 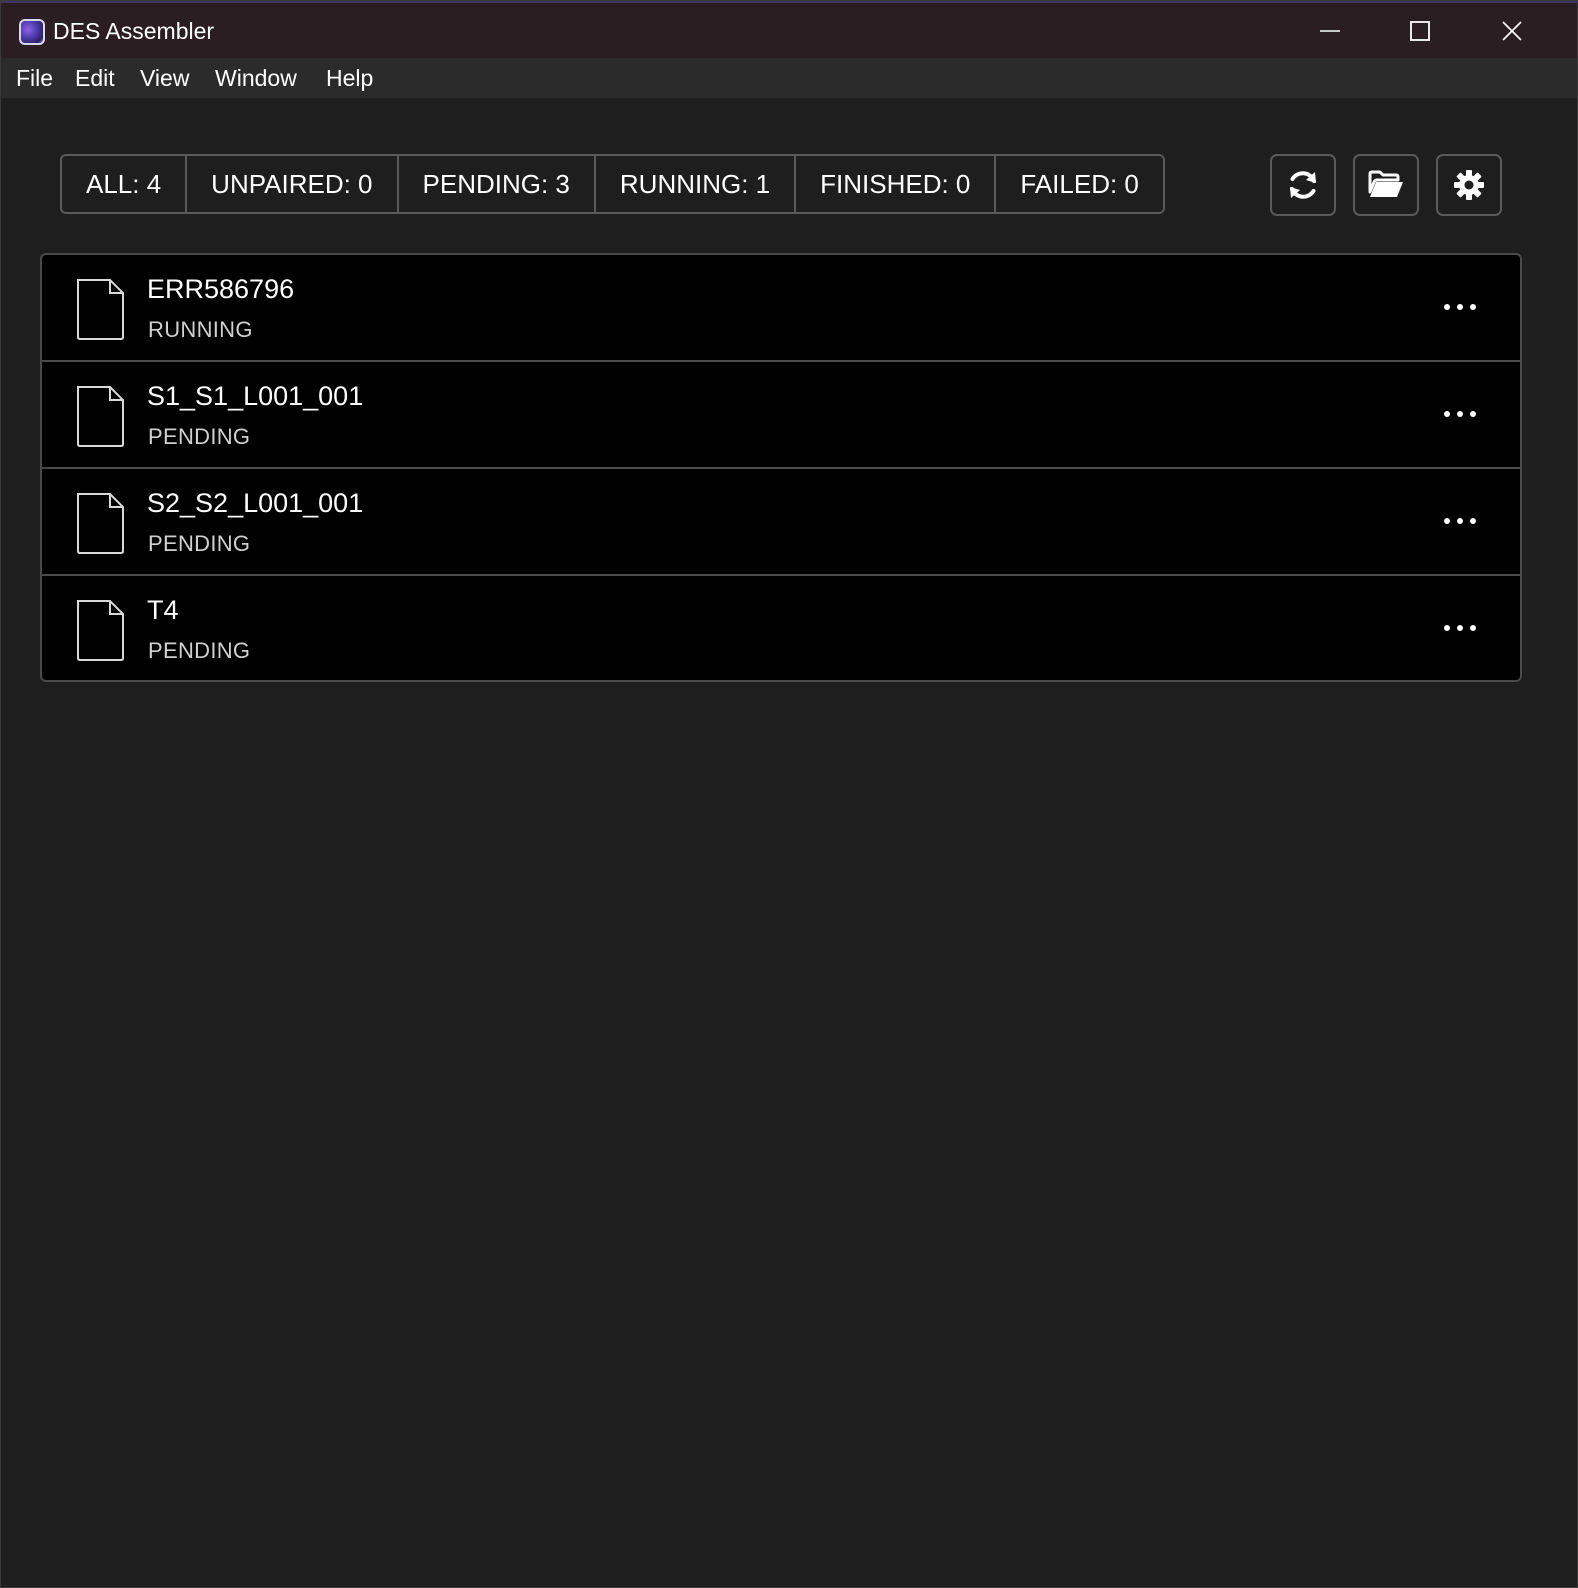 What do you see at coordinates (781, 627) in the screenshot?
I see `list-item: T4 PENDING` at bounding box center [781, 627].